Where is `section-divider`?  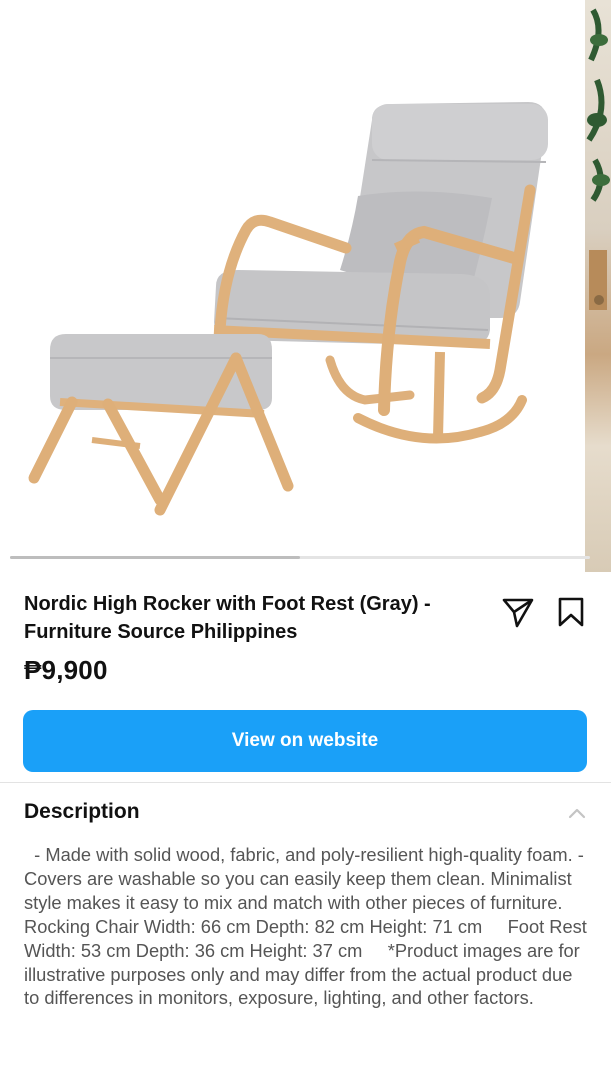
section-divider is located at coordinates (305, 782).